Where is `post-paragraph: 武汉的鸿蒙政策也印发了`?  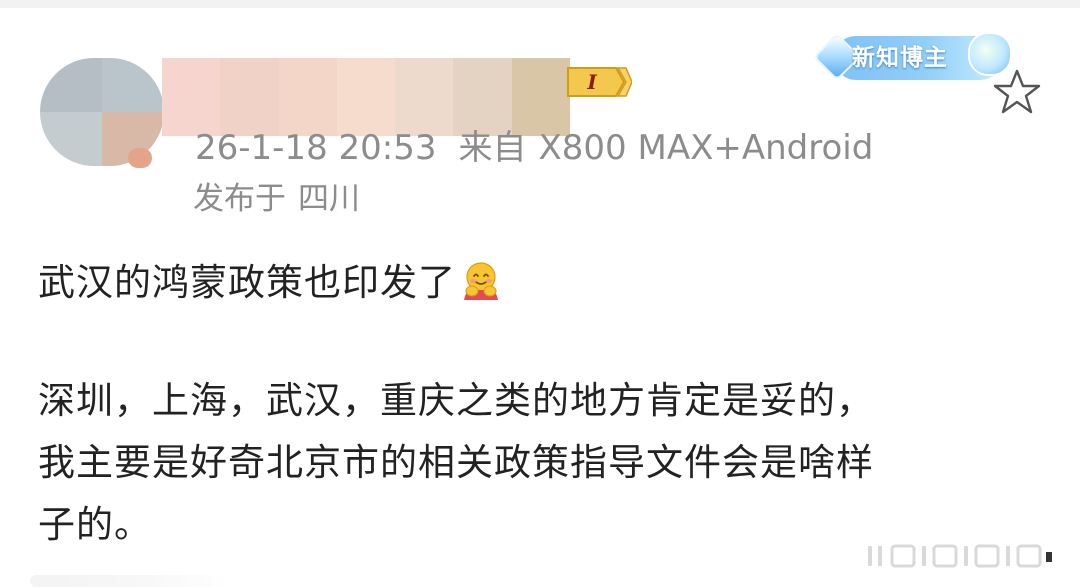 post-paragraph: 武汉的鸿蒙政策也印发了 is located at coordinates (270, 283).